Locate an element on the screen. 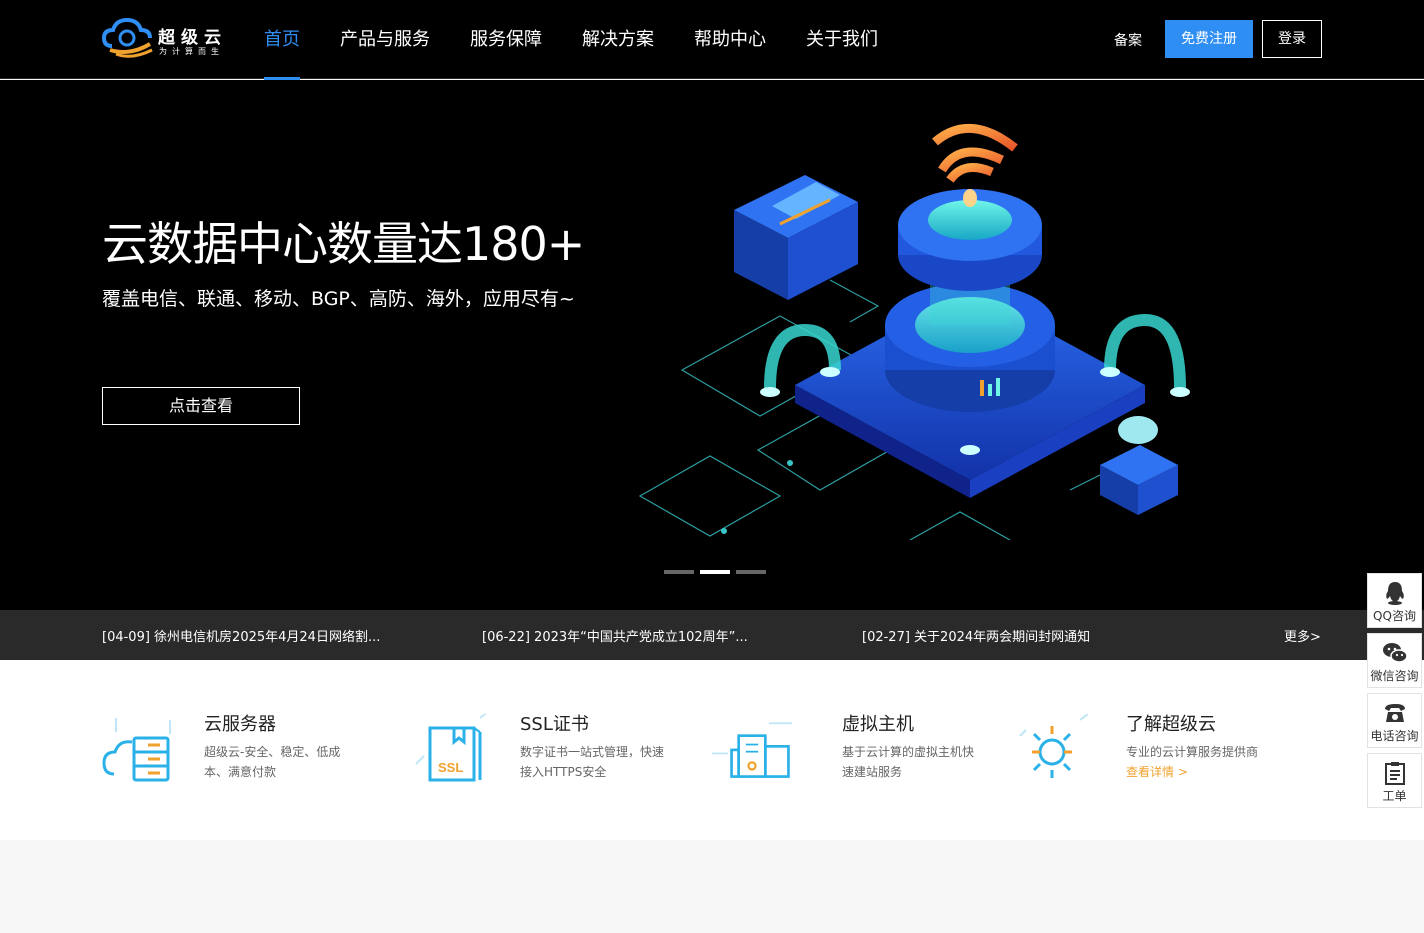 The width and height of the screenshot is (1424, 933). brand-name: 超级云 is located at coordinates (192, 38).